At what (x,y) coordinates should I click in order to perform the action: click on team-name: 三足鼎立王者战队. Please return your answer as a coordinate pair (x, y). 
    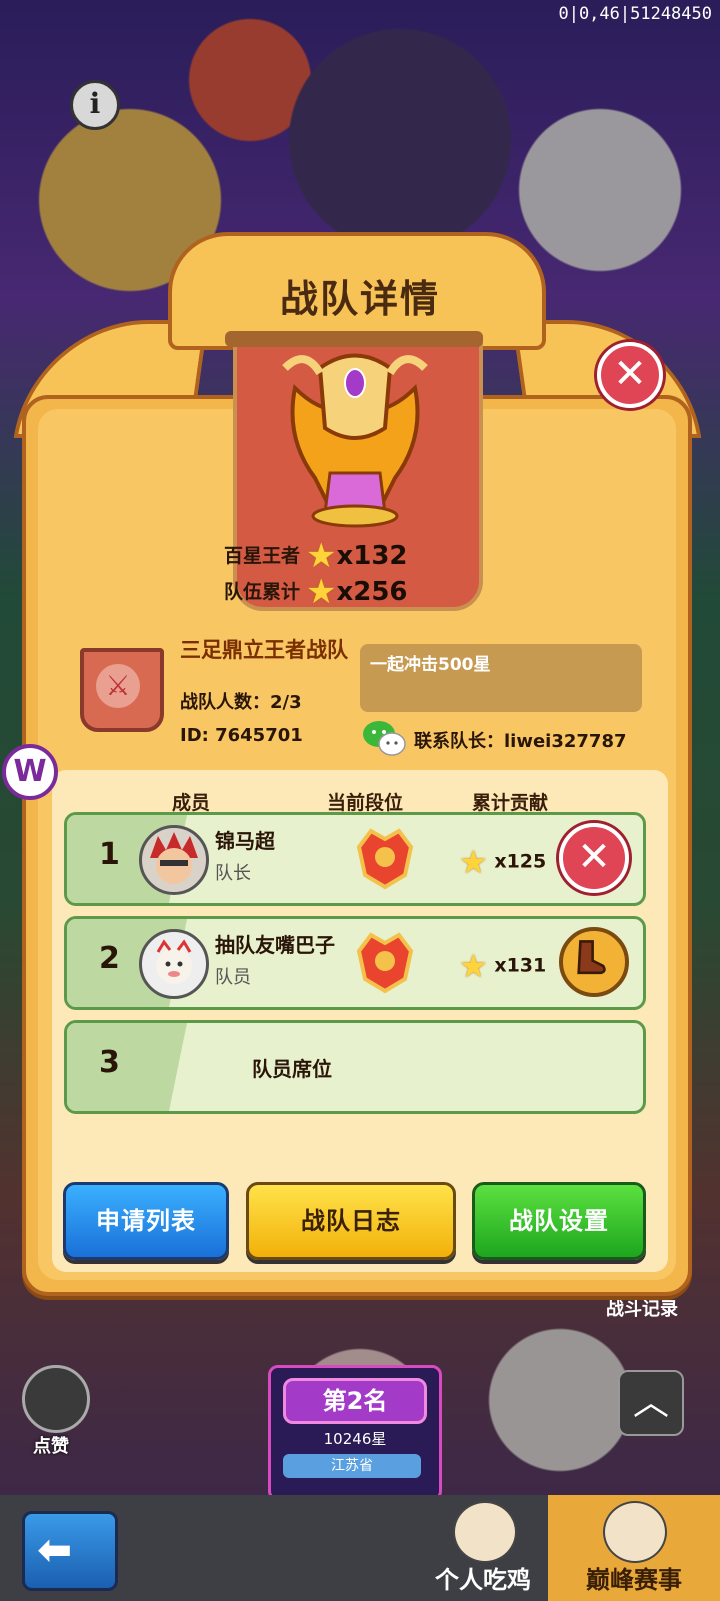
    Looking at the image, I should click on (264, 650).